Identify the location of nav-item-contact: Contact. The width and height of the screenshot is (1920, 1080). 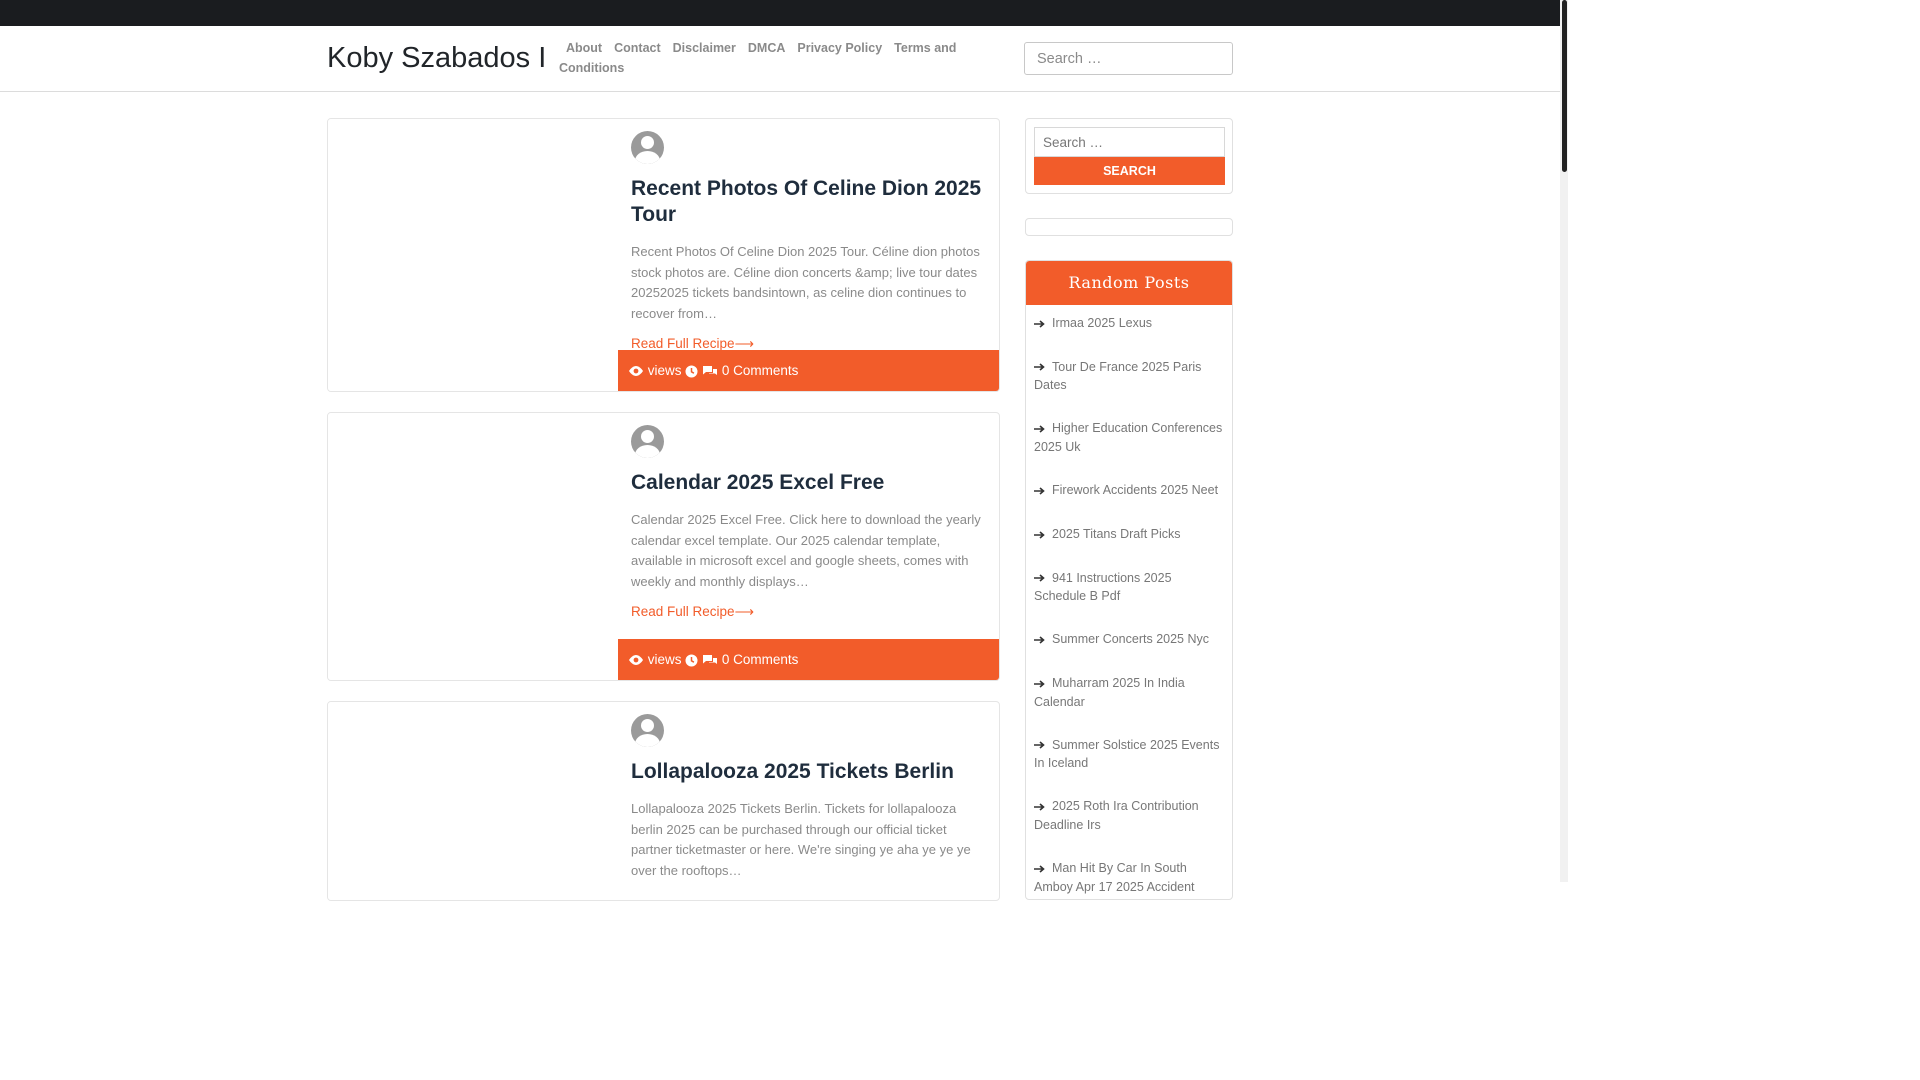
(637, 48).